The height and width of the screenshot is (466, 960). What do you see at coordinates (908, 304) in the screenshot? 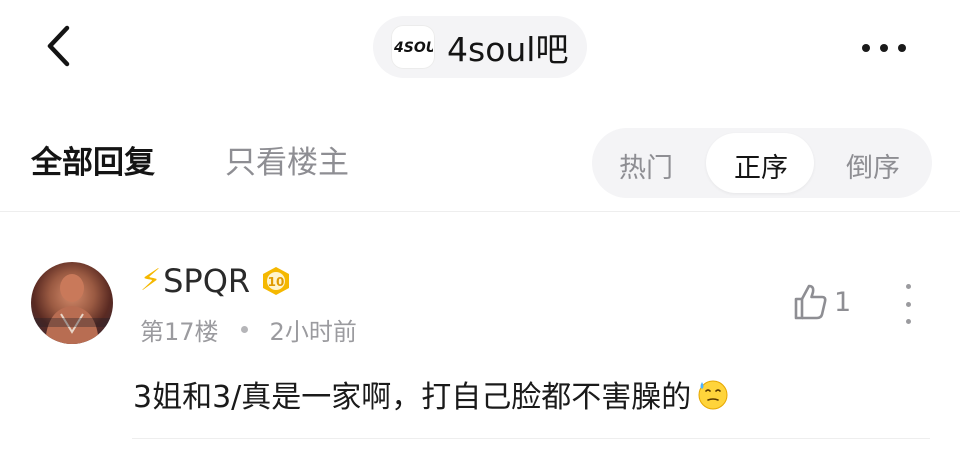
I see `post-more-button` at bounding box center [908, 304].